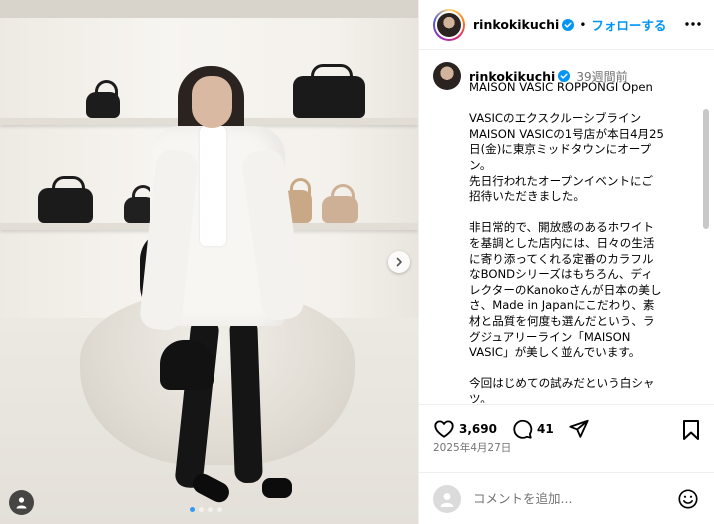  Describe the element at coordinates (688, 499) in the screenshot. I see `emoji-icon` at that location.